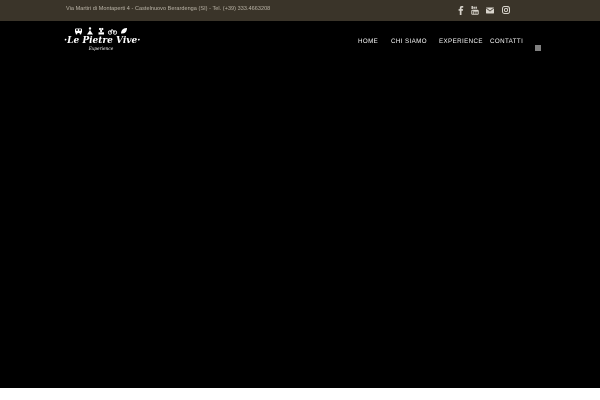 The height and width of the screenshot is (400, 600). I want to click on site-logo: ·Le Pietre Vive· Experience, so click(102, 41).